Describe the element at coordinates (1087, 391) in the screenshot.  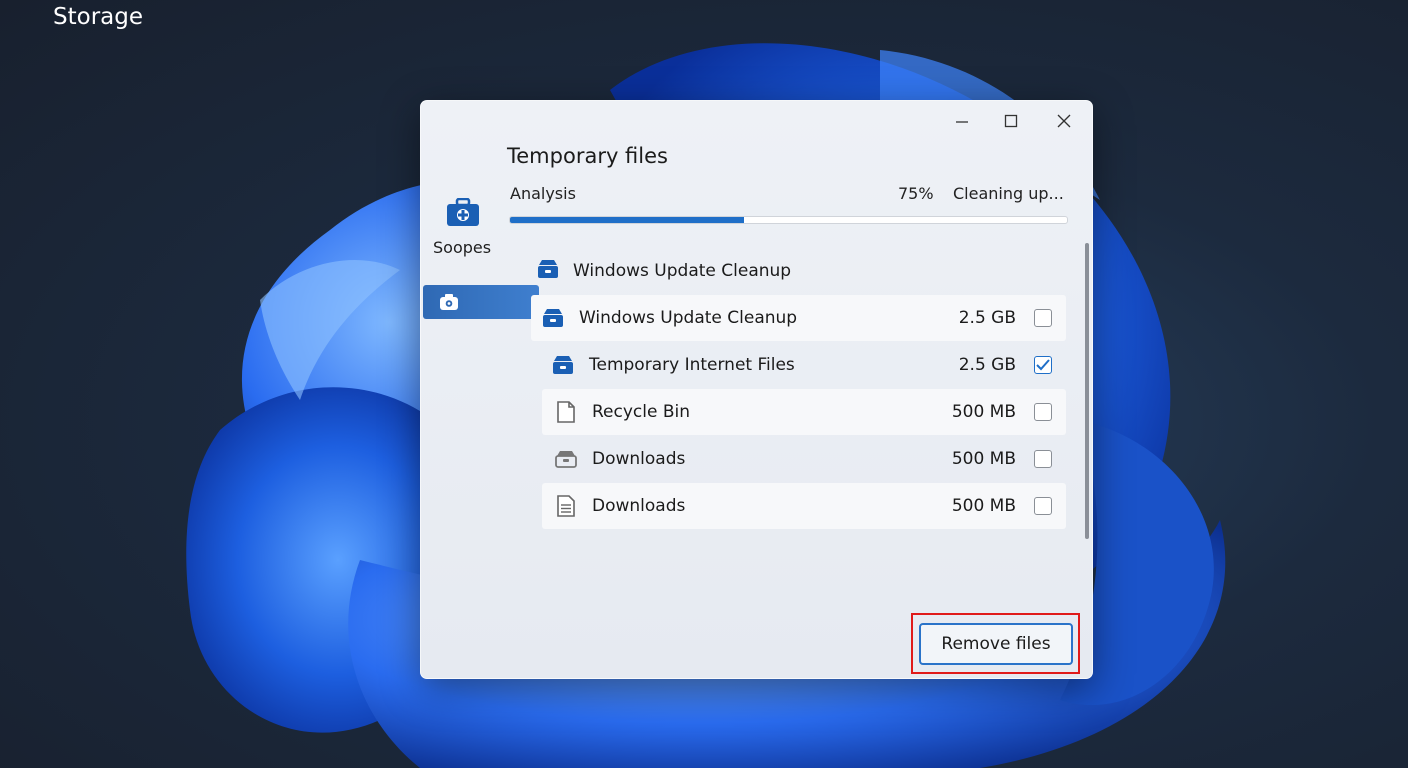
I see `scrollbar` at that location.